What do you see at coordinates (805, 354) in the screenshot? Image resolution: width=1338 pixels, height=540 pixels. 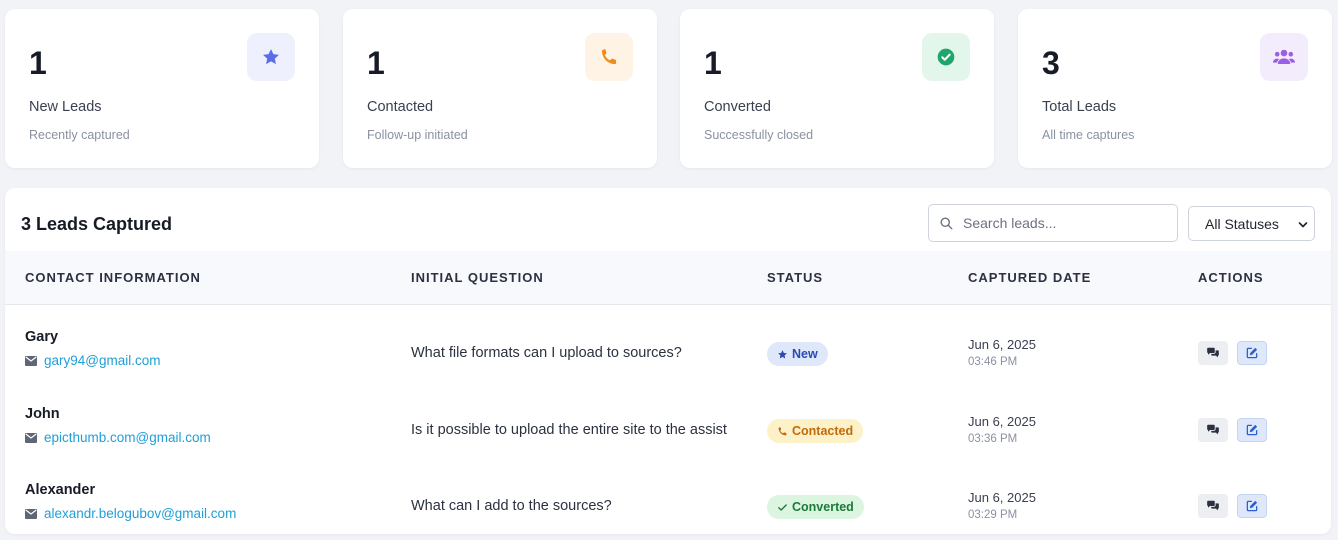 I see `status-badge-label: New` at bounding box center [805, 354].